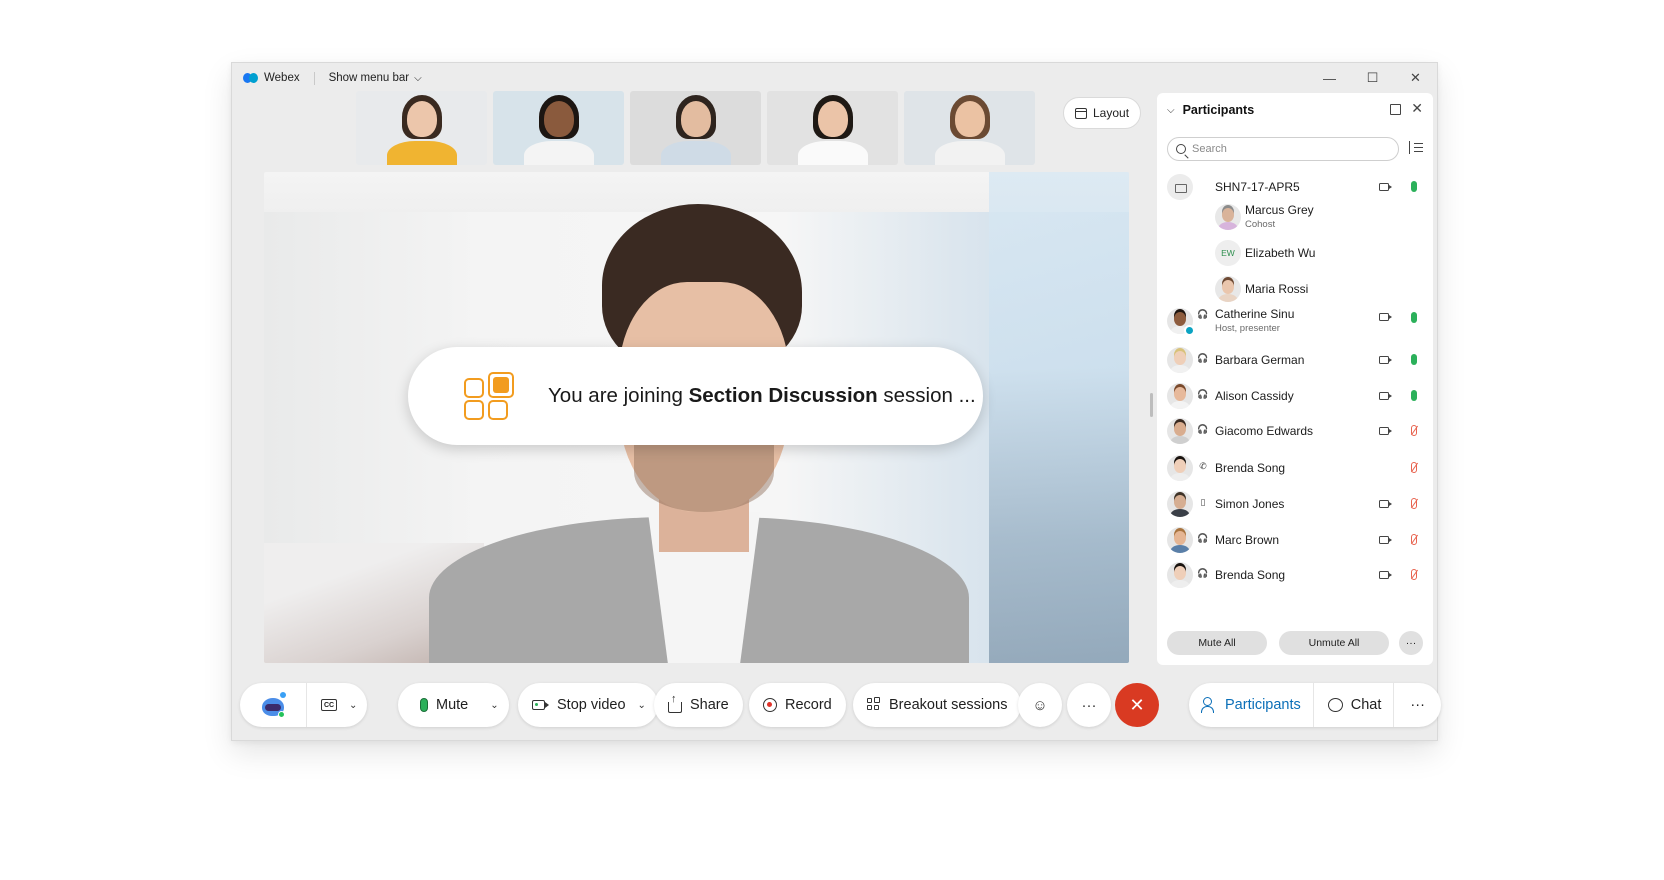  Describe the element at coordinates (1040, 705) in the screenshot. I see `reactions-button: ☺` at that location.